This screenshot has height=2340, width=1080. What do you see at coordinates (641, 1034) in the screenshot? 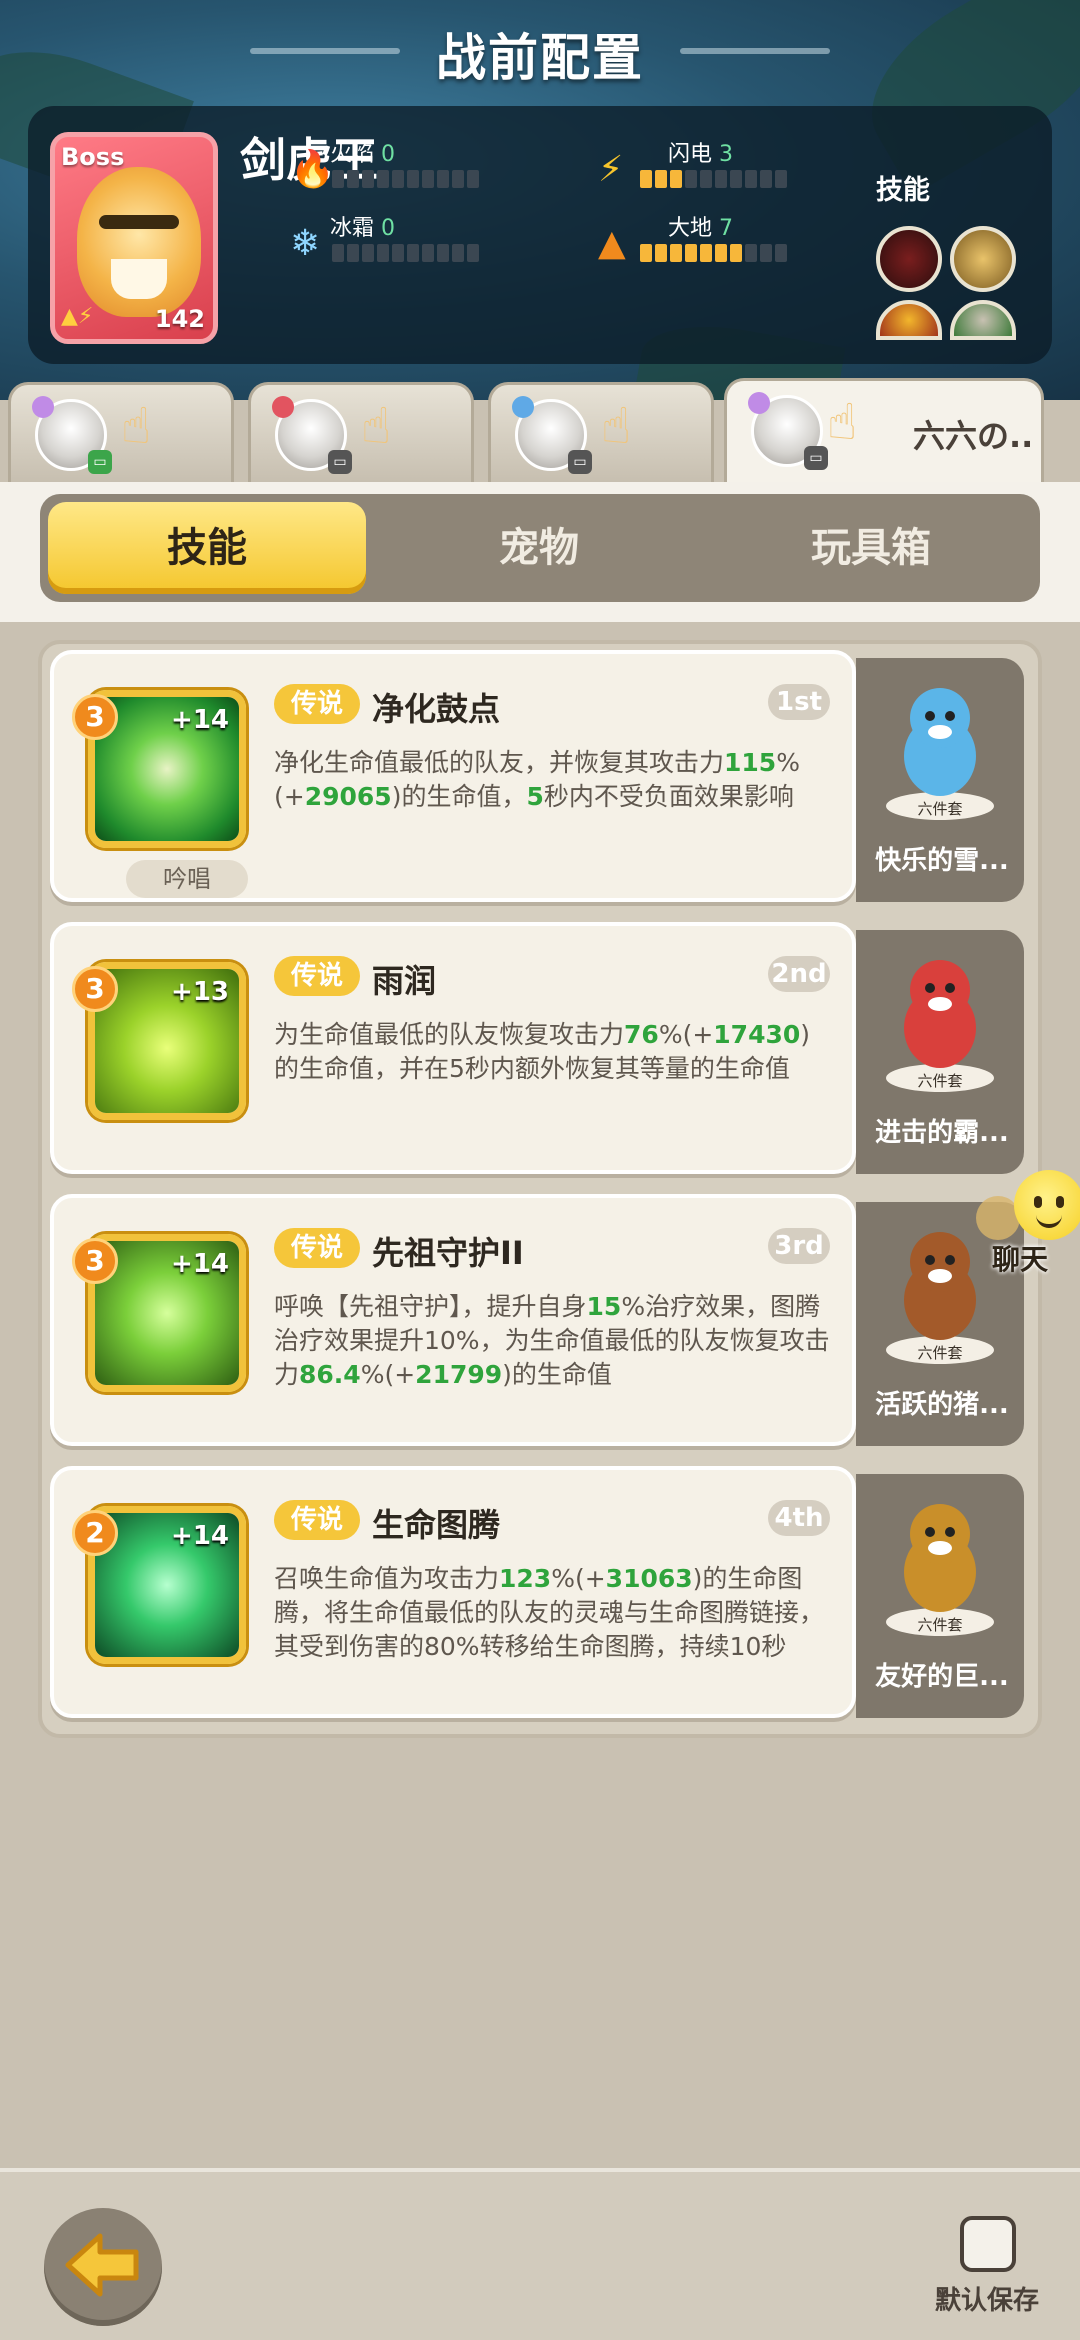
I see `desc-fragment: 76` at bounding box center [641, 1034].